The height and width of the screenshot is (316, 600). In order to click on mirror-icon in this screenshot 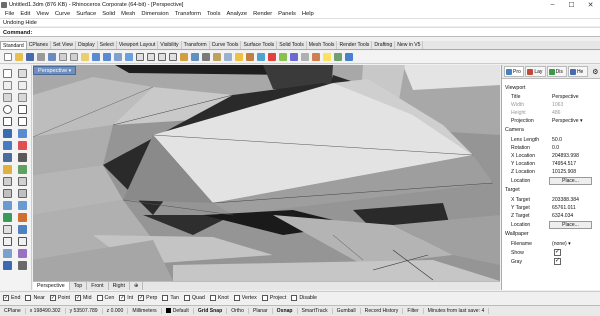, I will do `click(7, 229)`.